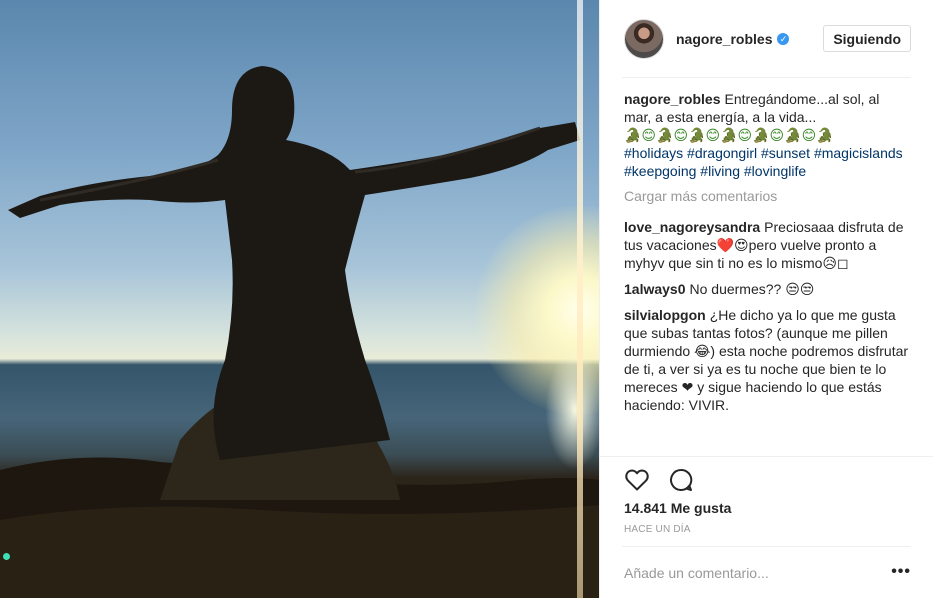 Image resolution: width=933 pixels, height=598 pixels. Describe the element at coordinates (665, 315) in the screenshot. I see `comment-username: silvialopgon` at that location.